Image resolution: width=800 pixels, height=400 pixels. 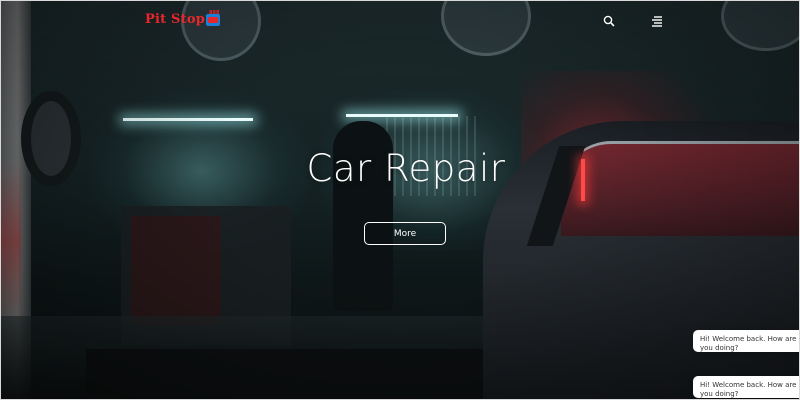 I want to click on more-button: More, so click(x=405, y=233).